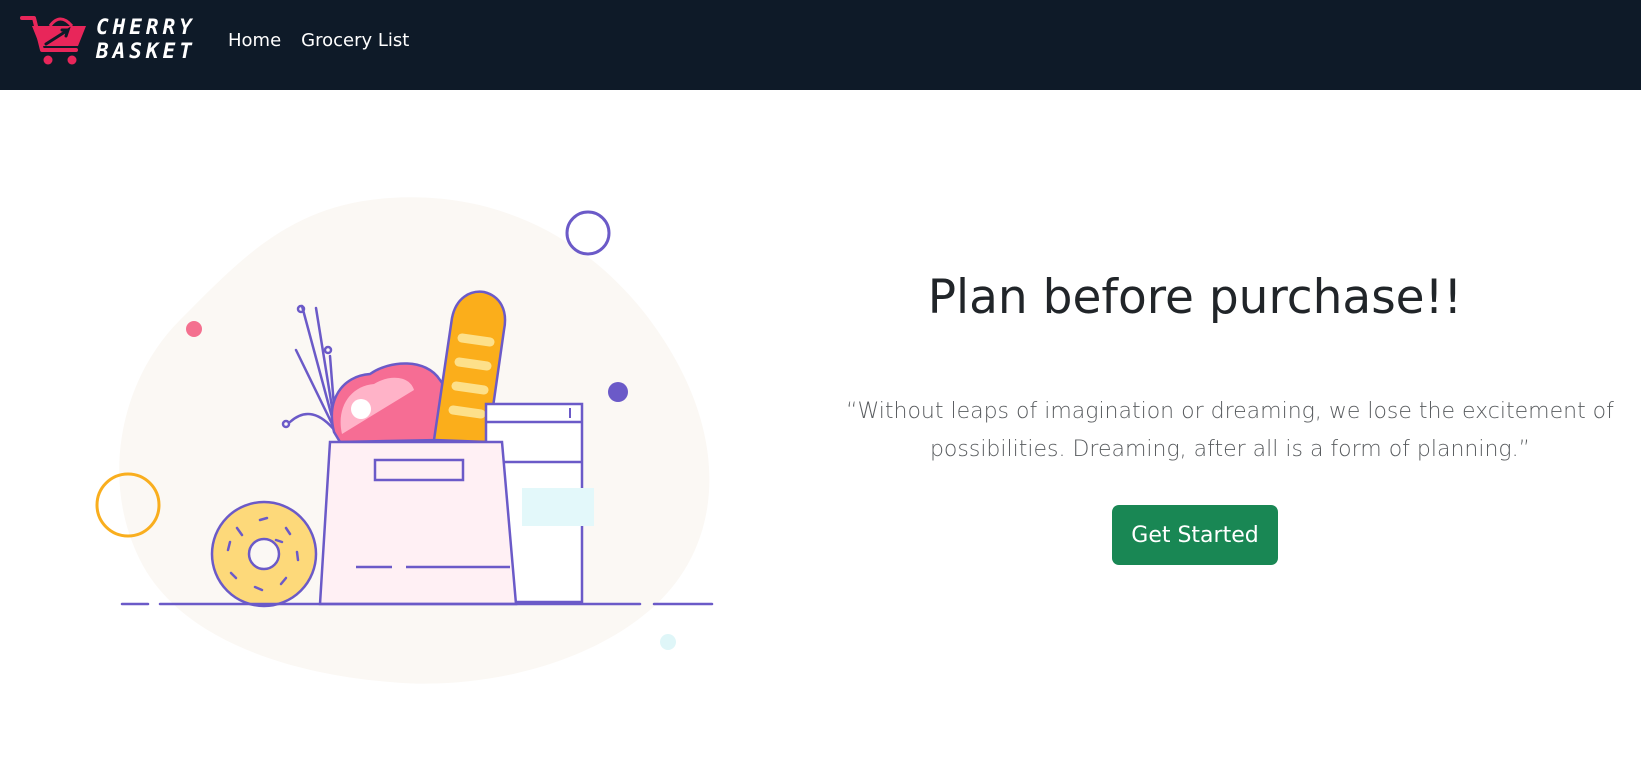  Describe the element at coordinates (355, 41) in the screenshot. I see `nav-link-grocery-list: Grocery List` at that location.